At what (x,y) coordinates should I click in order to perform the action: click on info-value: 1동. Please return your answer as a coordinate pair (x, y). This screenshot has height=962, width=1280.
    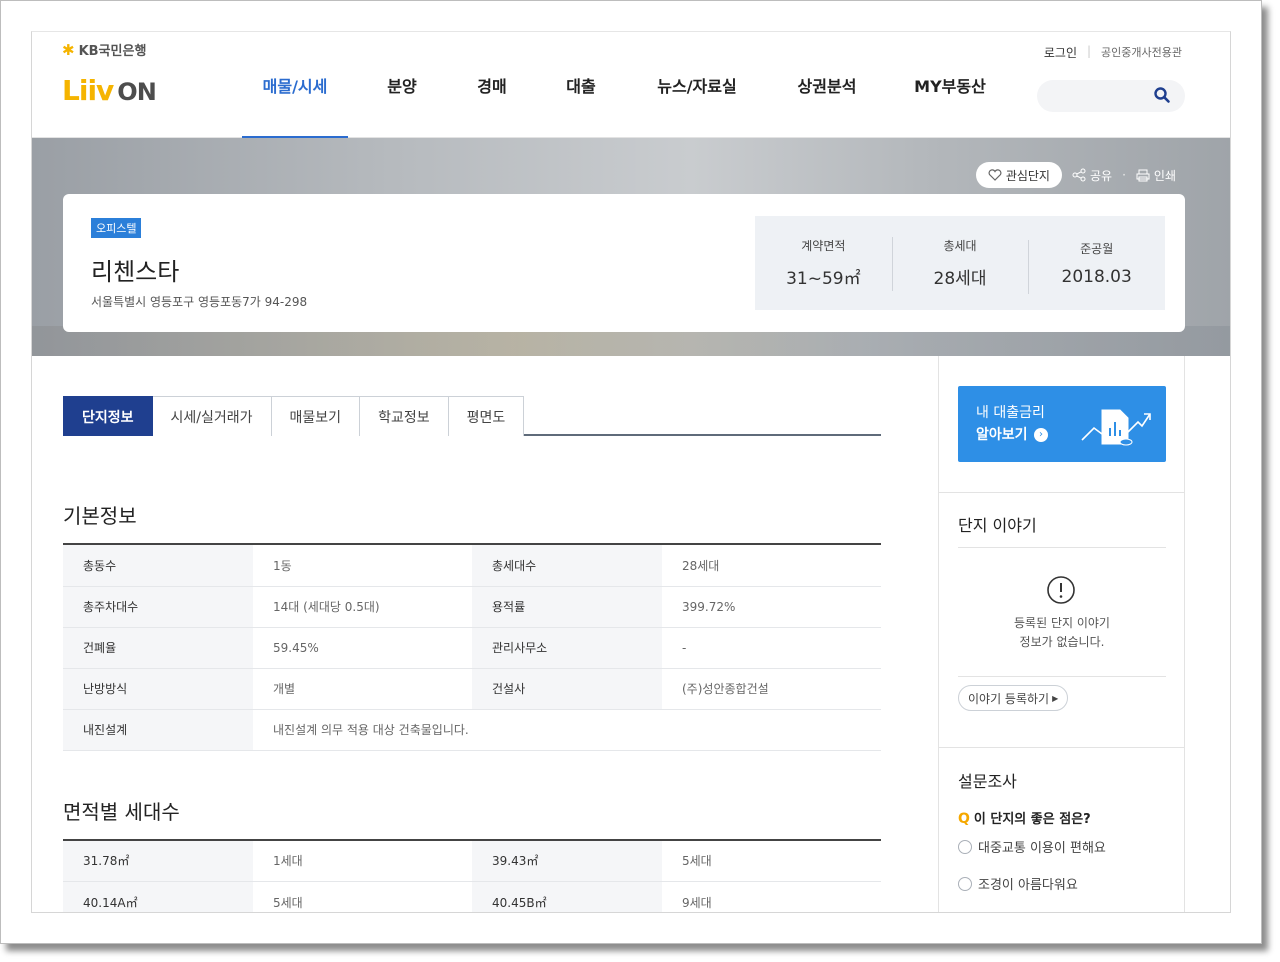
    Looking at the image, I should click on (362, 566).